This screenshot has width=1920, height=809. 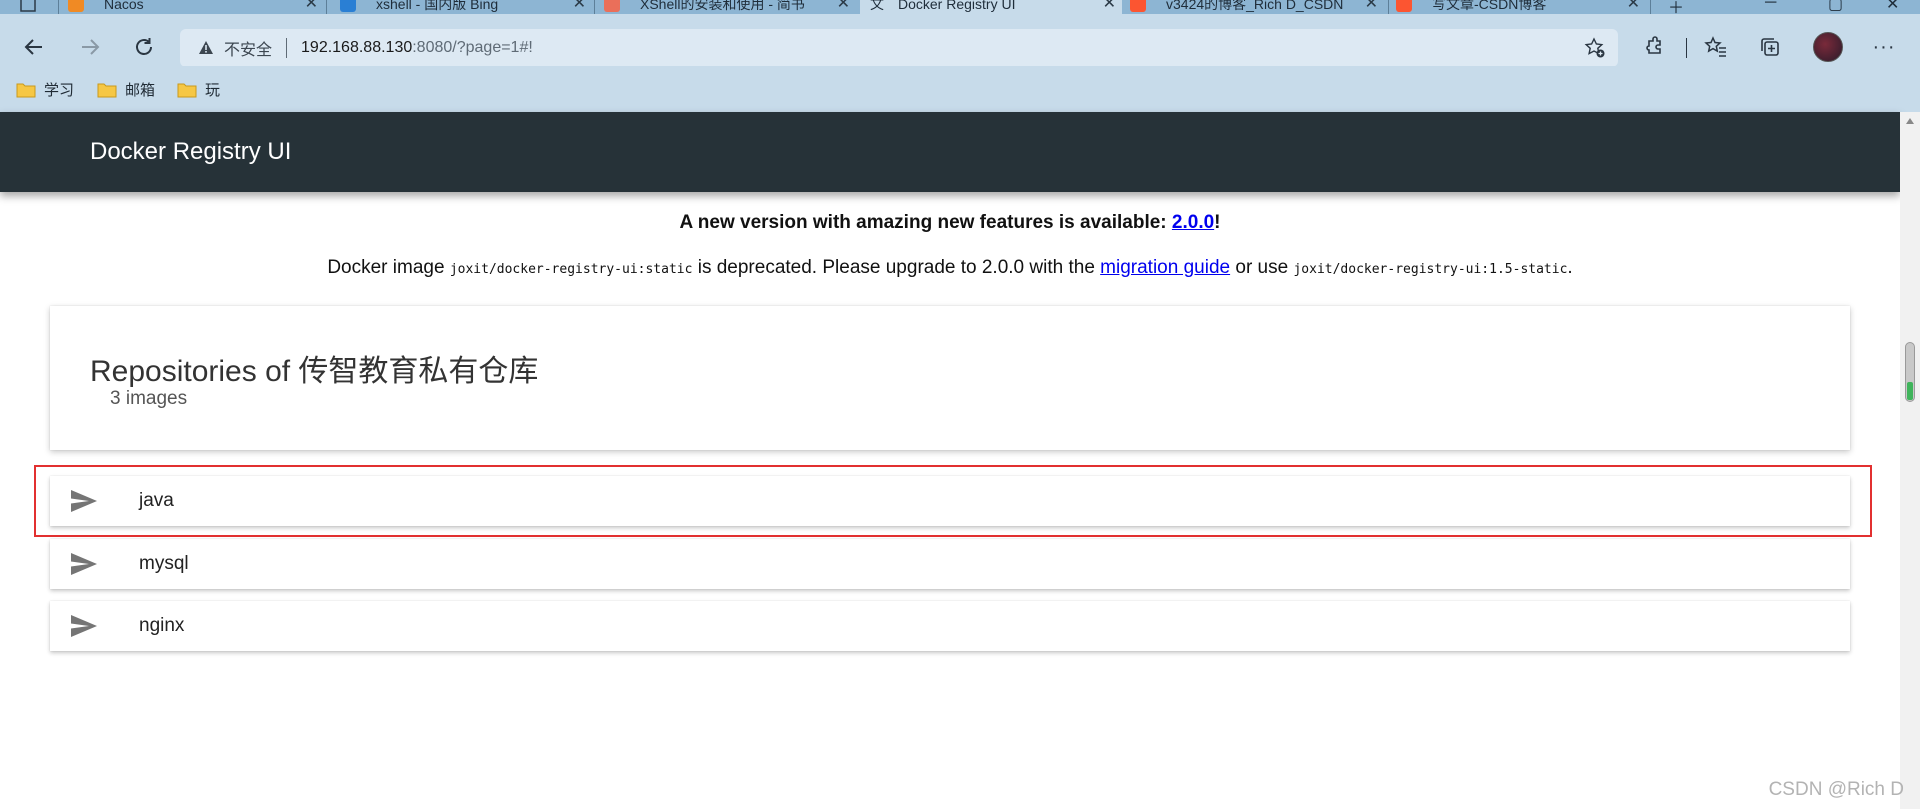 What do you see at coordinates (1770, 6) in the screenshot?
I see `minimize-icon: ─` at bounding box center [1770, 6].